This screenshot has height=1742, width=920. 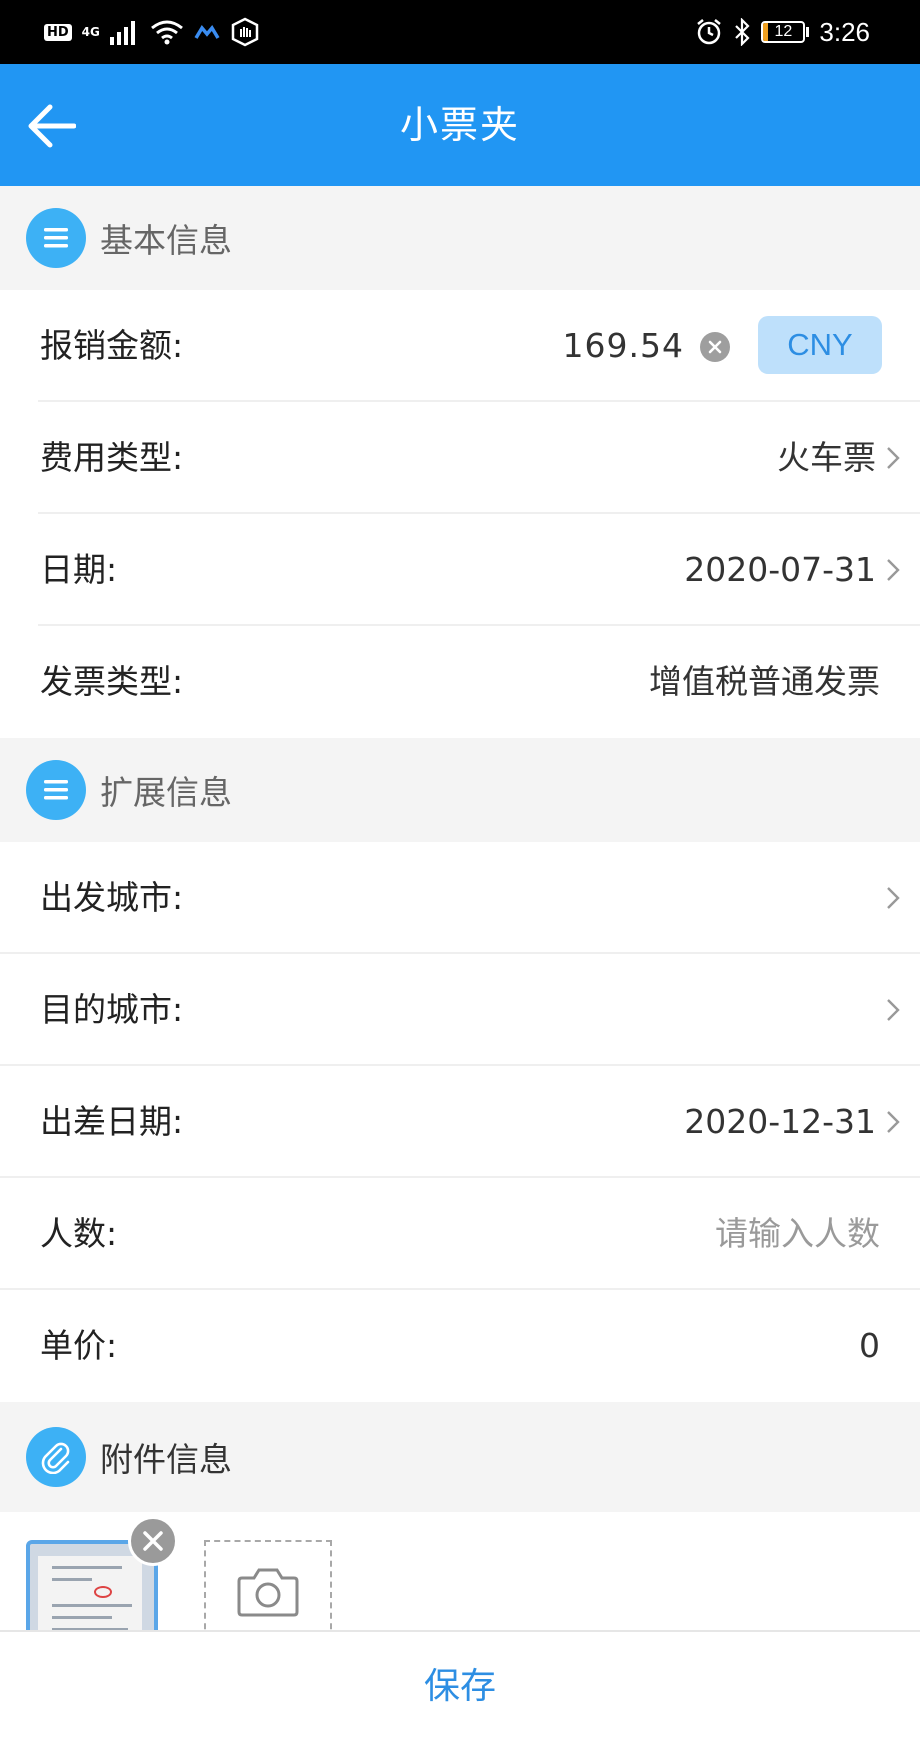 I want to click on add-photo-button, so click(x=268, y=1585).